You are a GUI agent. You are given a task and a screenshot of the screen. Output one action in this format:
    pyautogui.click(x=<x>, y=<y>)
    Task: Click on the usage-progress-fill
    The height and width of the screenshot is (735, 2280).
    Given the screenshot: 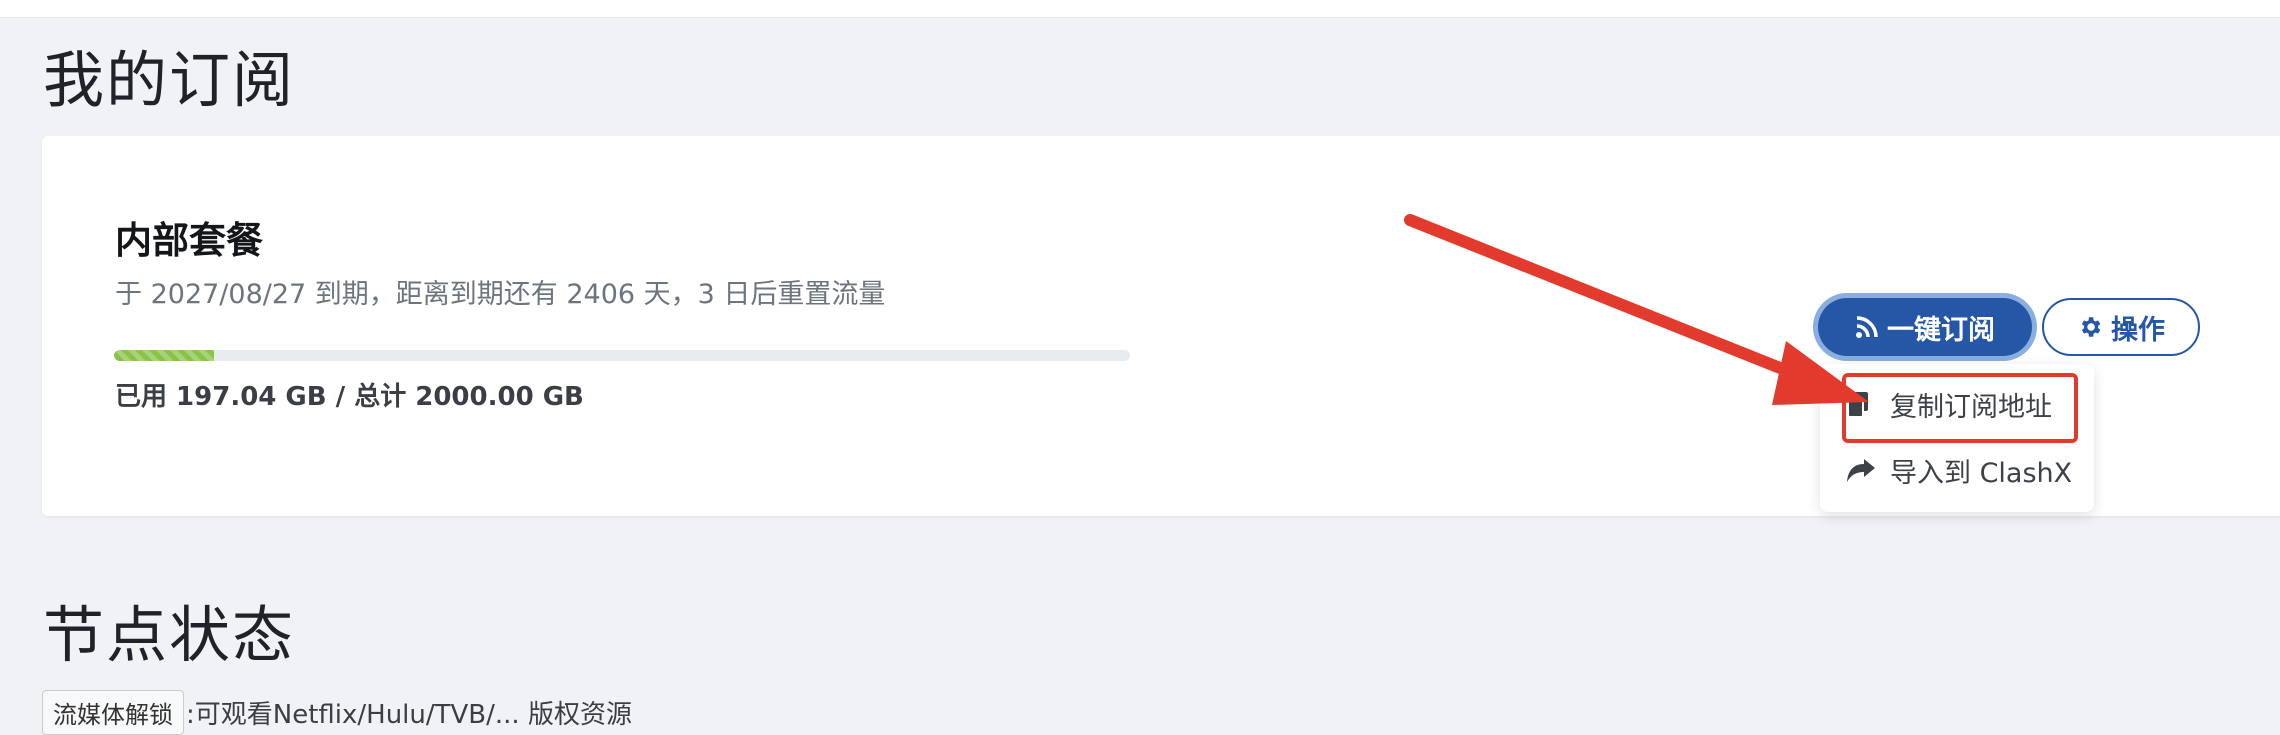 What is the action you would take?
    pyautogui.click(x=164, y=355)
    